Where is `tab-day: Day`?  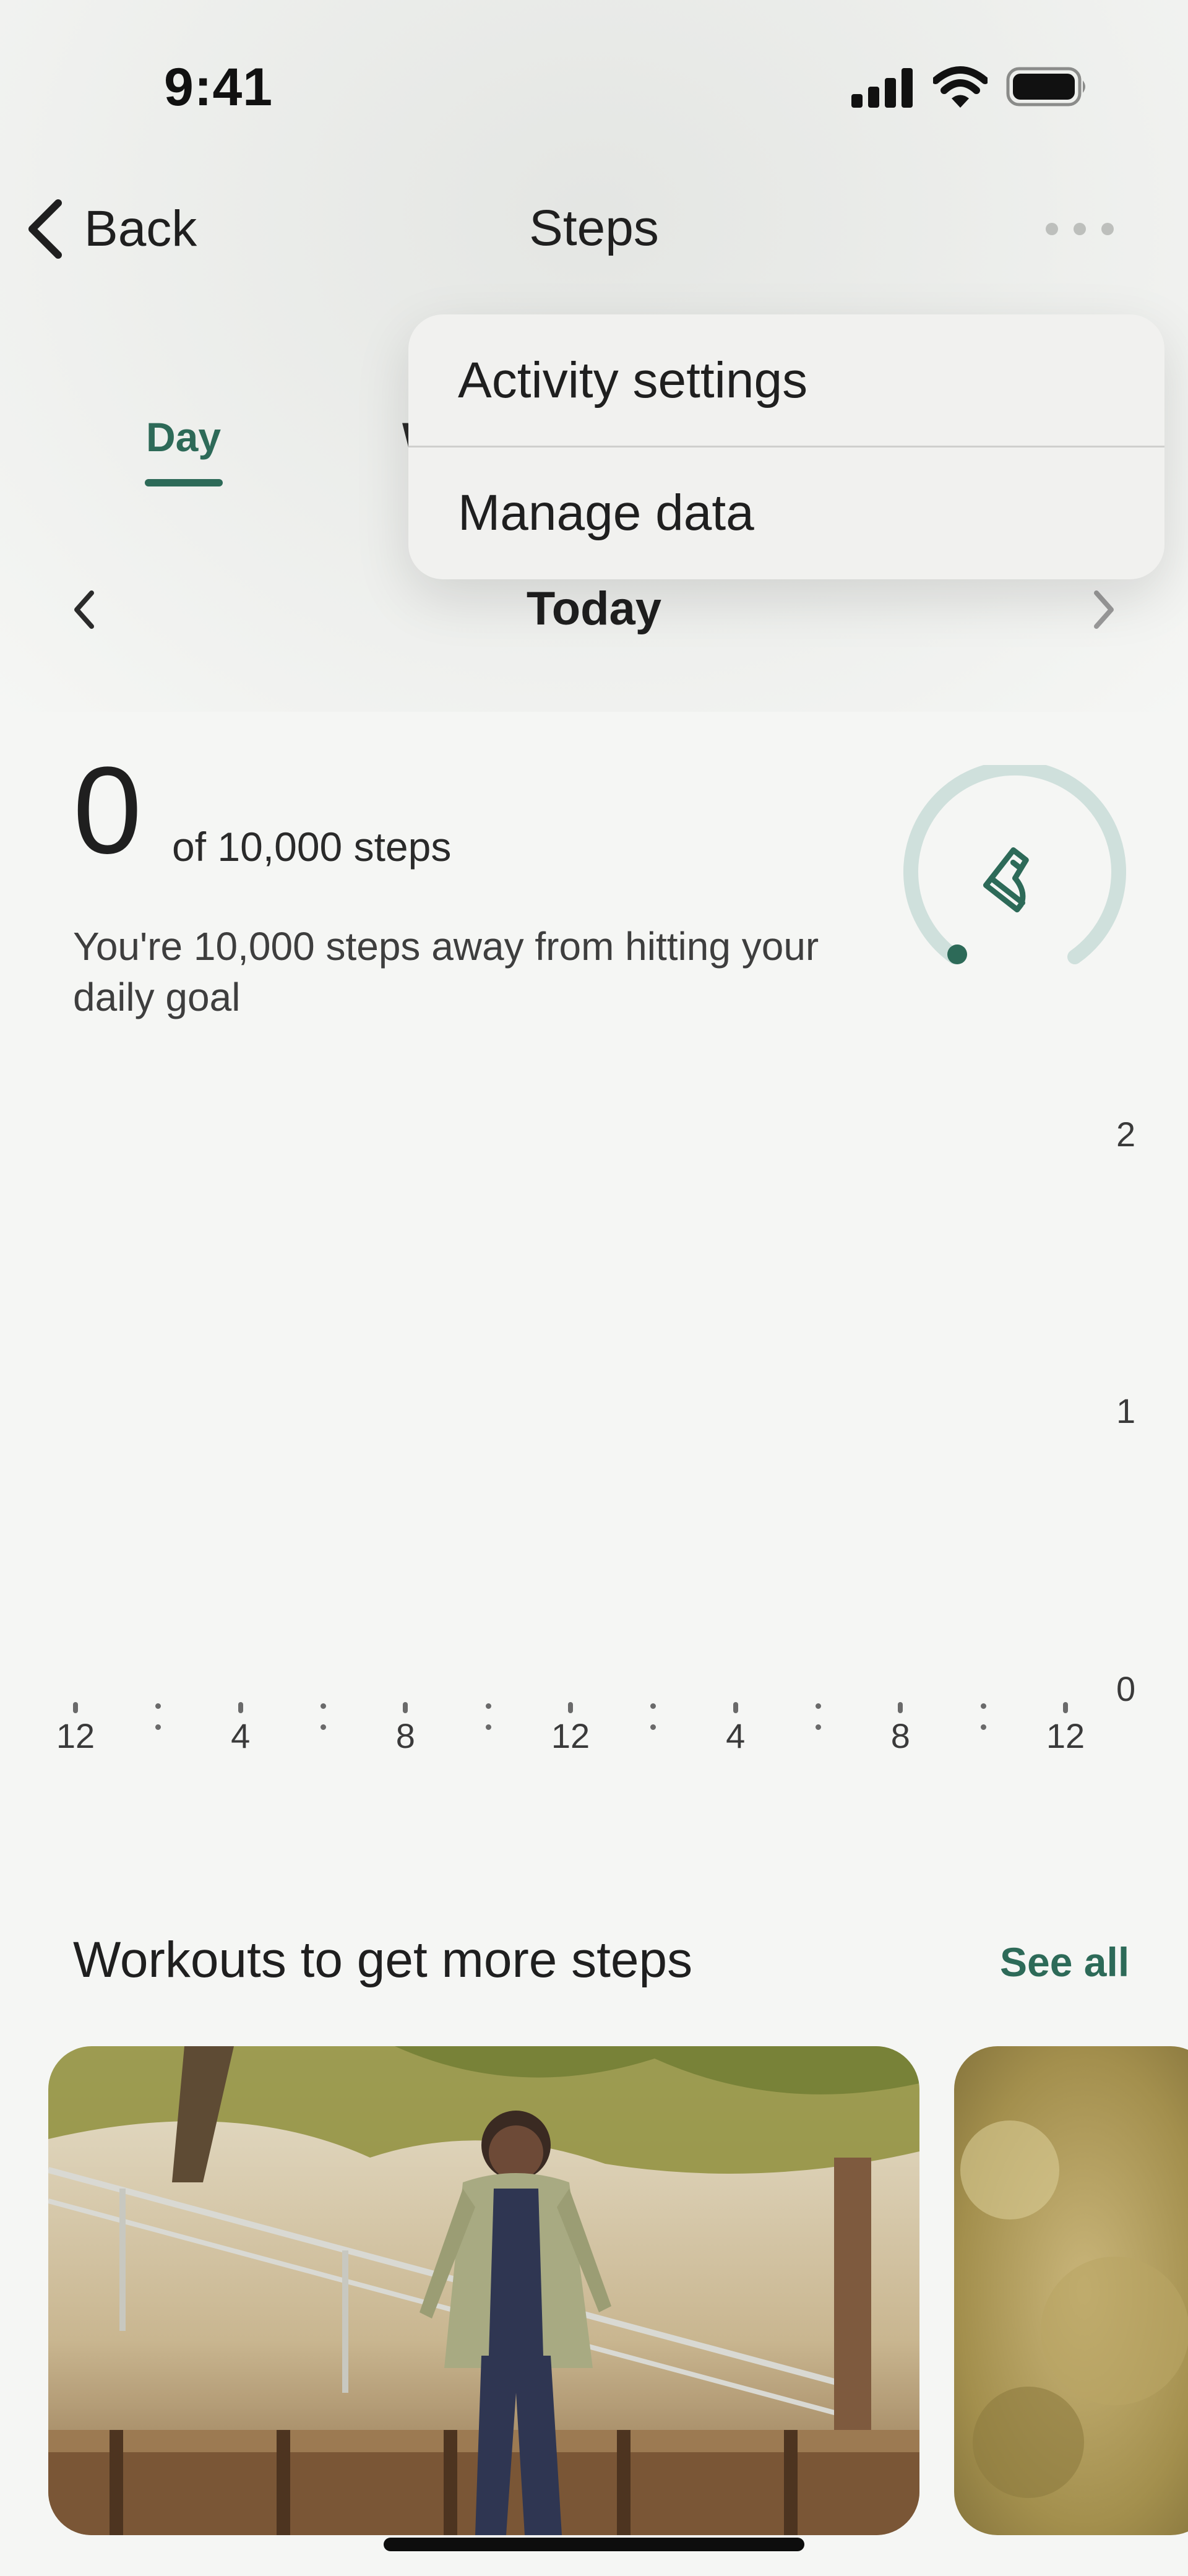 tab-day: Day is located at coordinates (184, 436).